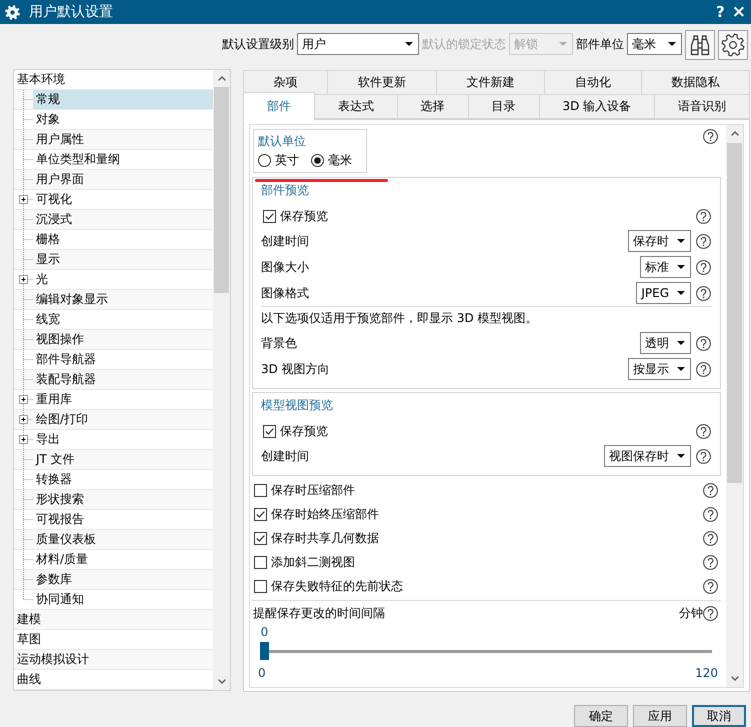 The height and width of the screenshot is (727, 751). What do you see at coordinates (665, 267) in the screenshot?
I see `dropdown: 标准` at bounding box center [665, 267].